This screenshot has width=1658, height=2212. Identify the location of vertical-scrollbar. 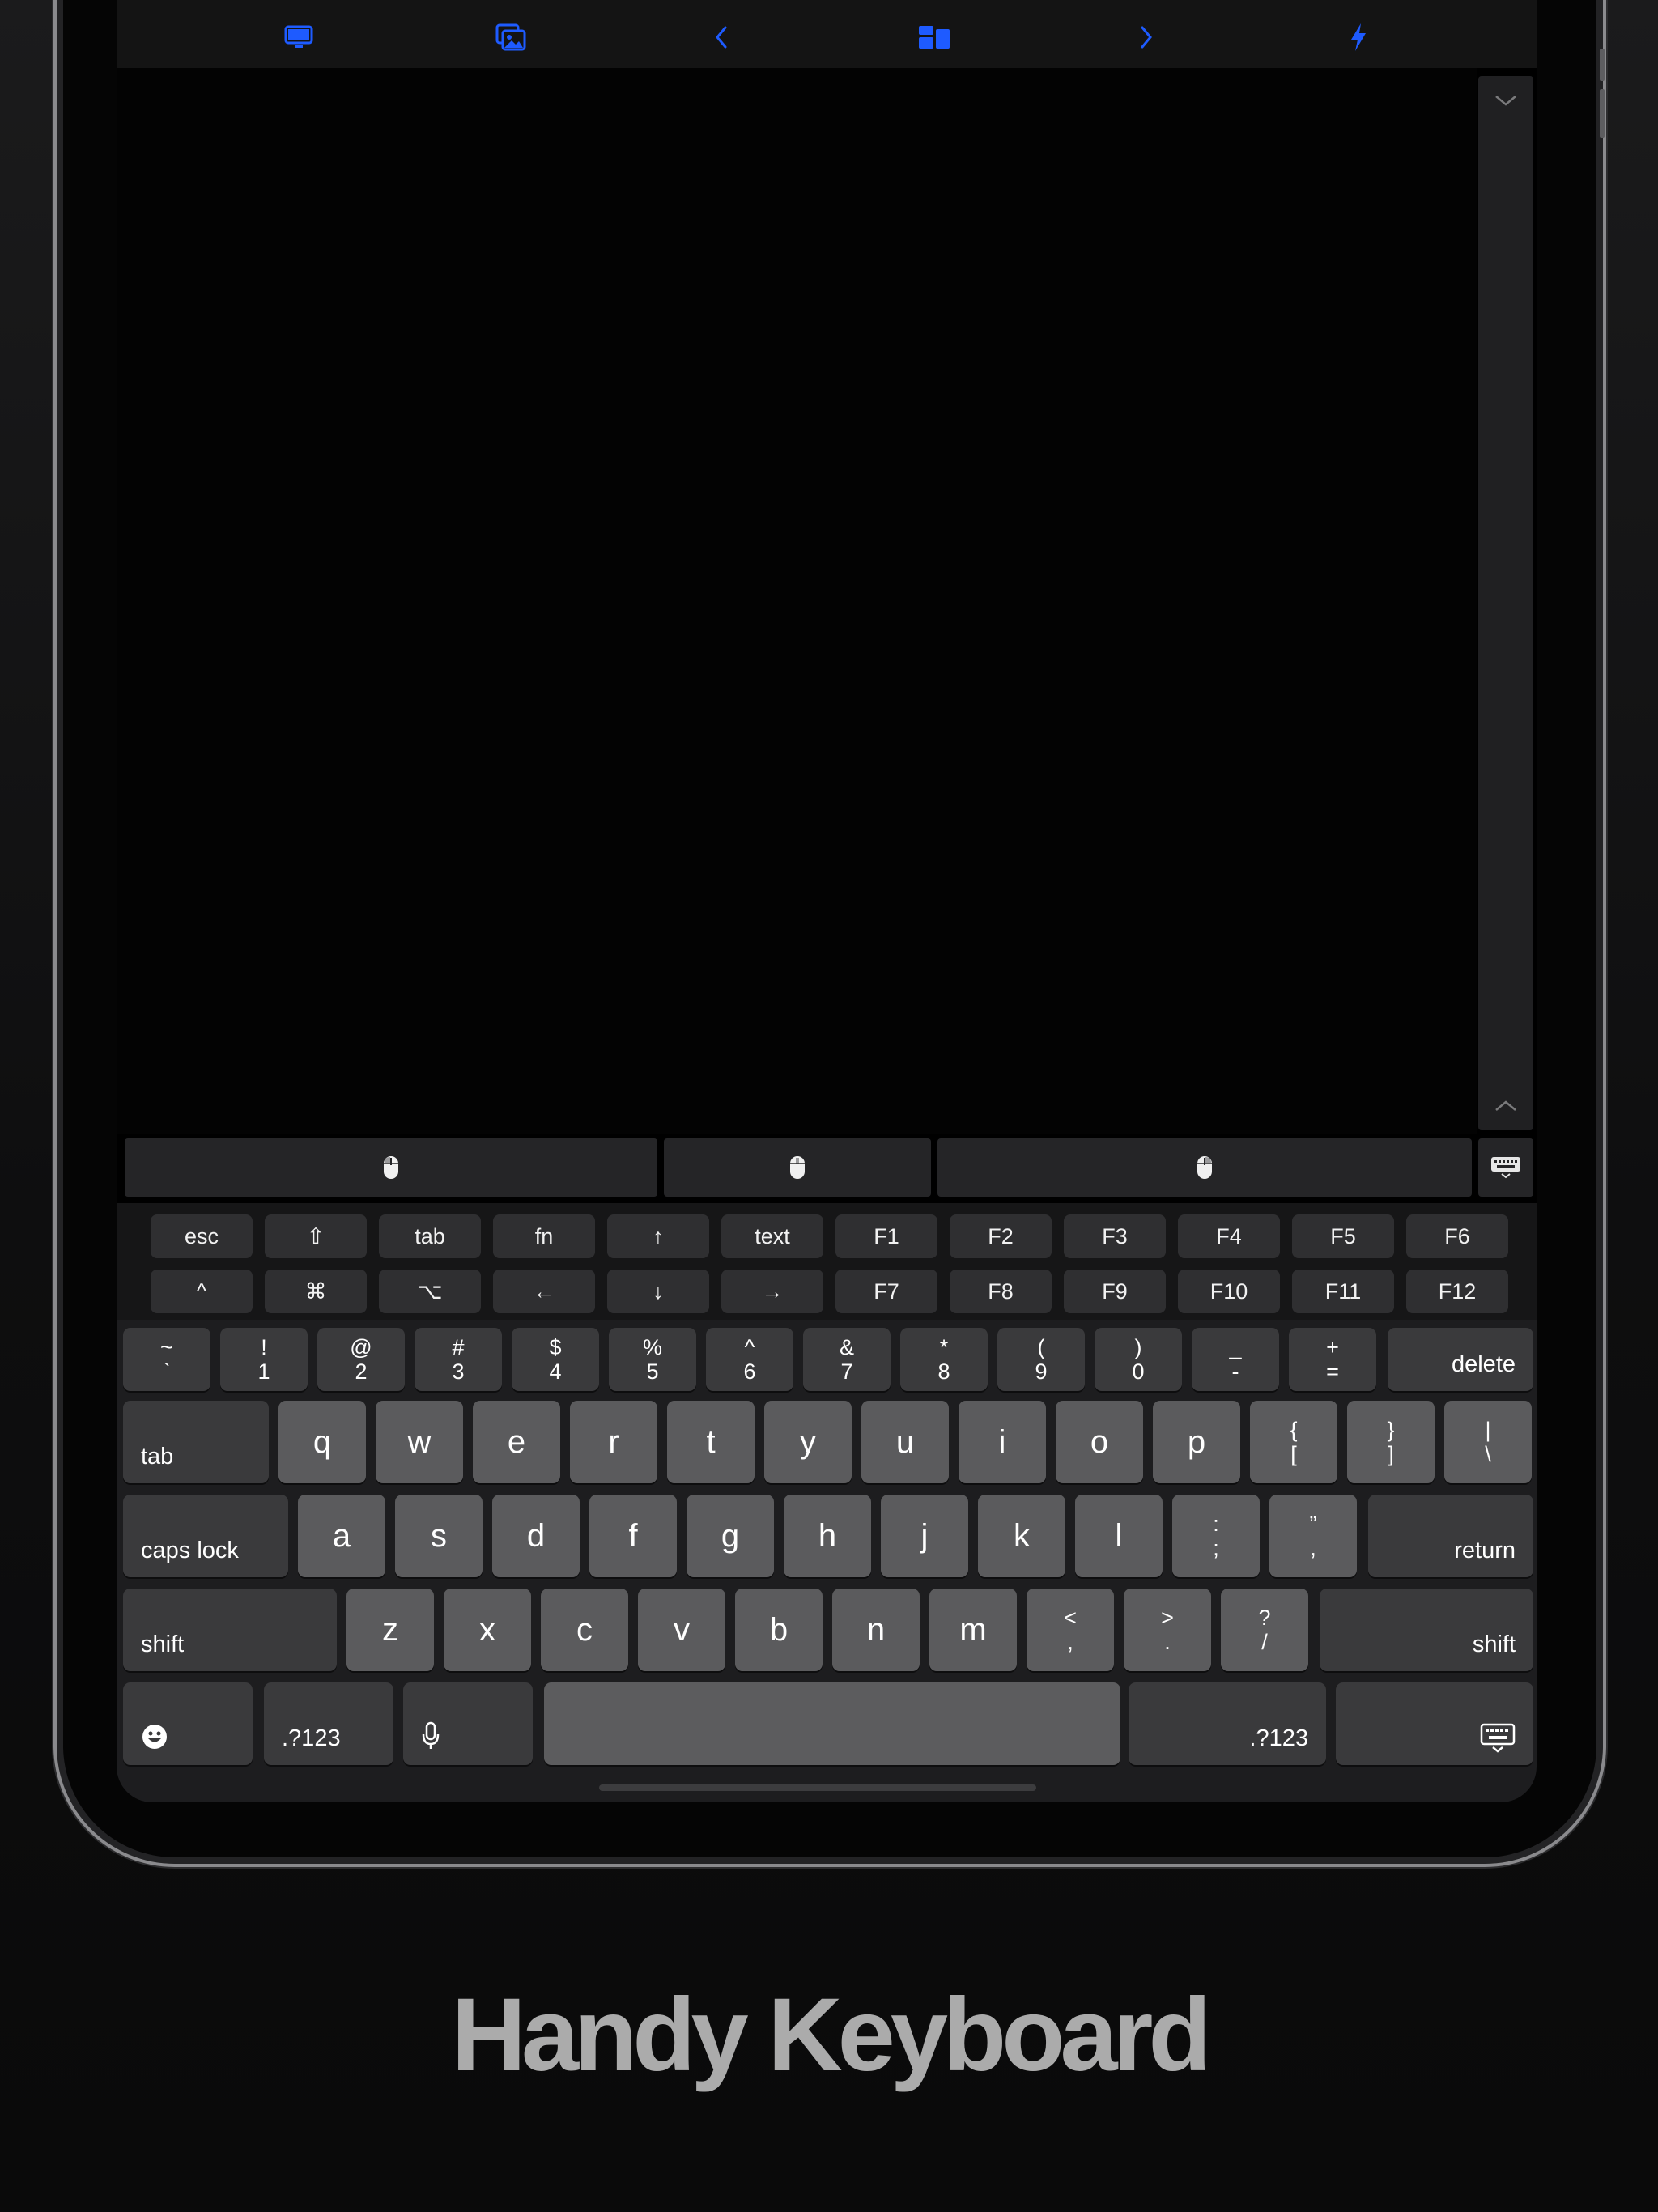
(1505, 603).